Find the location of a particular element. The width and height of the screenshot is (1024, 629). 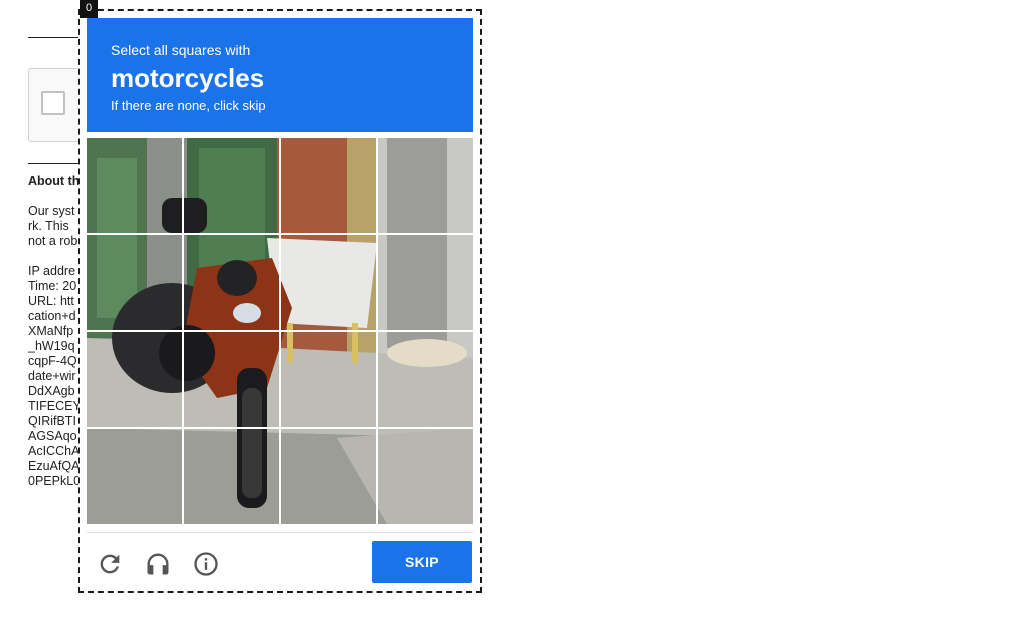

info-button is located at coordinates (206, 564).